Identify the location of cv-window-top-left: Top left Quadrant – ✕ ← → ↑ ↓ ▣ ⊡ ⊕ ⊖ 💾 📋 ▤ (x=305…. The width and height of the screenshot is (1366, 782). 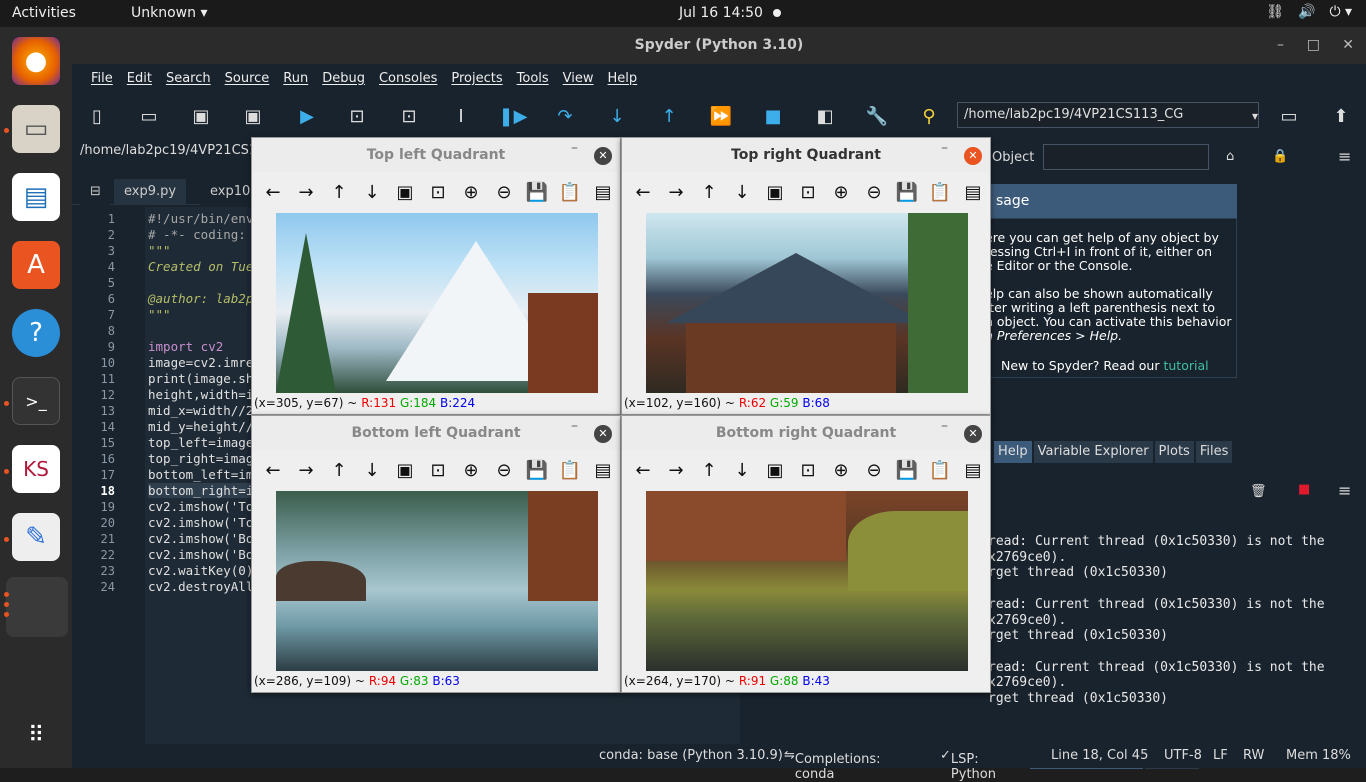
(436, 276).